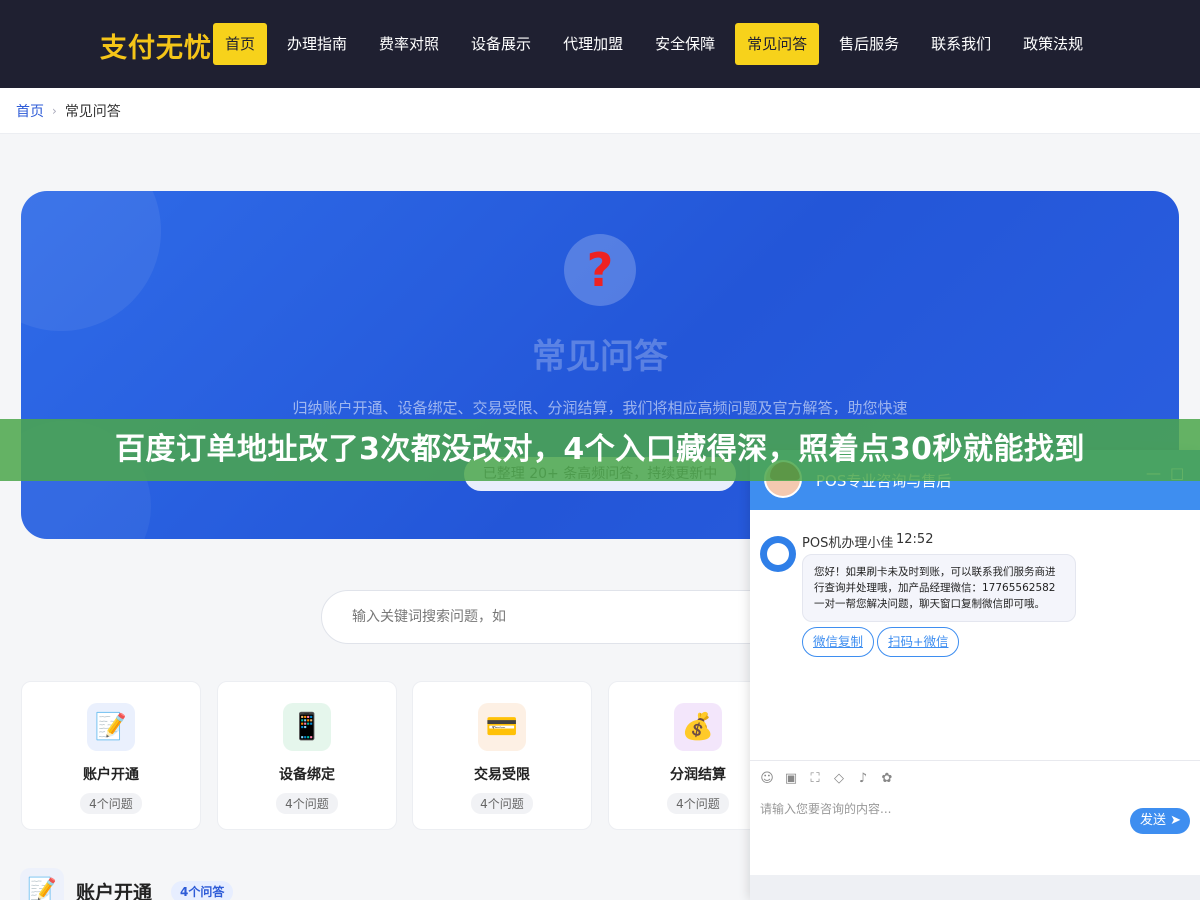  I want to click on category-card-transaction: 💳 交易受限 4个问题, so click(502, 755).